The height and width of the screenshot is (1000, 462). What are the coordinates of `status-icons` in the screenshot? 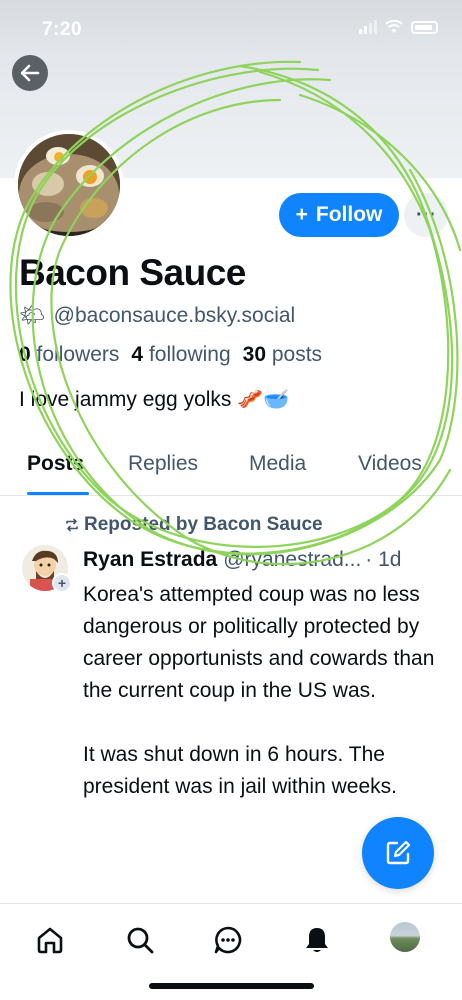 It's located at (398, 27).